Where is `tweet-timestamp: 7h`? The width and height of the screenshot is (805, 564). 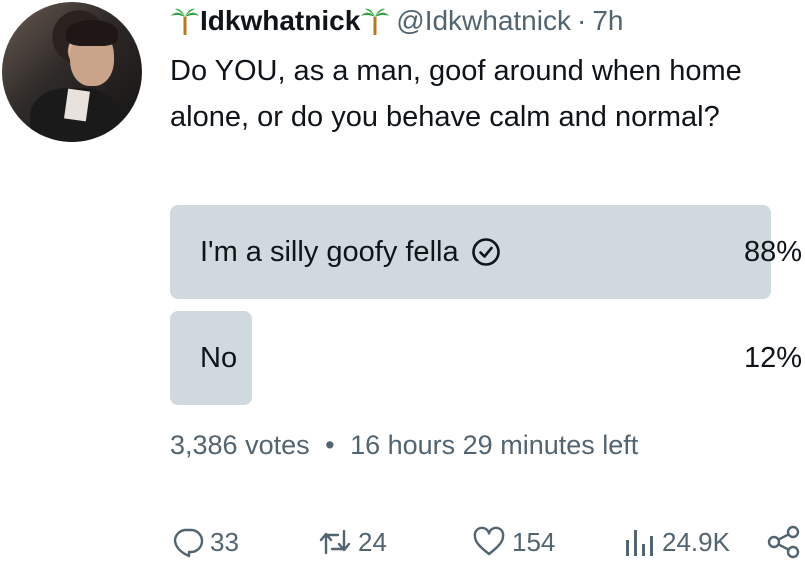 tweet-timestamp: 7h is located at coordinates (607, 21).